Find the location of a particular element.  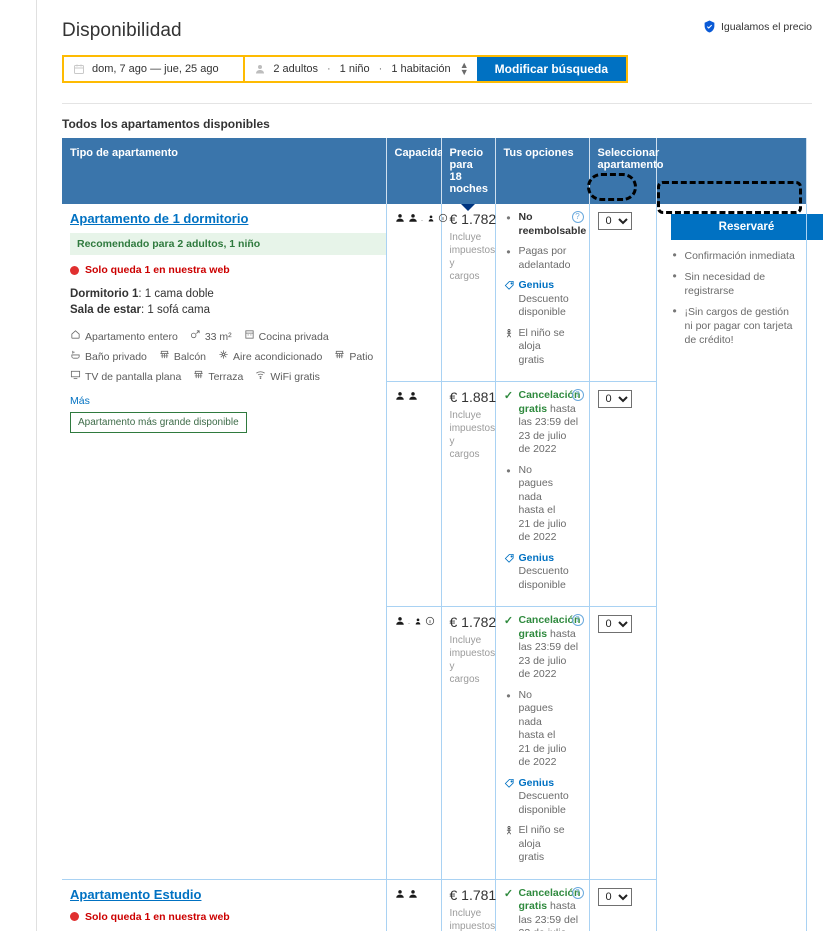

apartment-name-link: Apartamento de 1 dormitorio is located at coordinates (159, 218).